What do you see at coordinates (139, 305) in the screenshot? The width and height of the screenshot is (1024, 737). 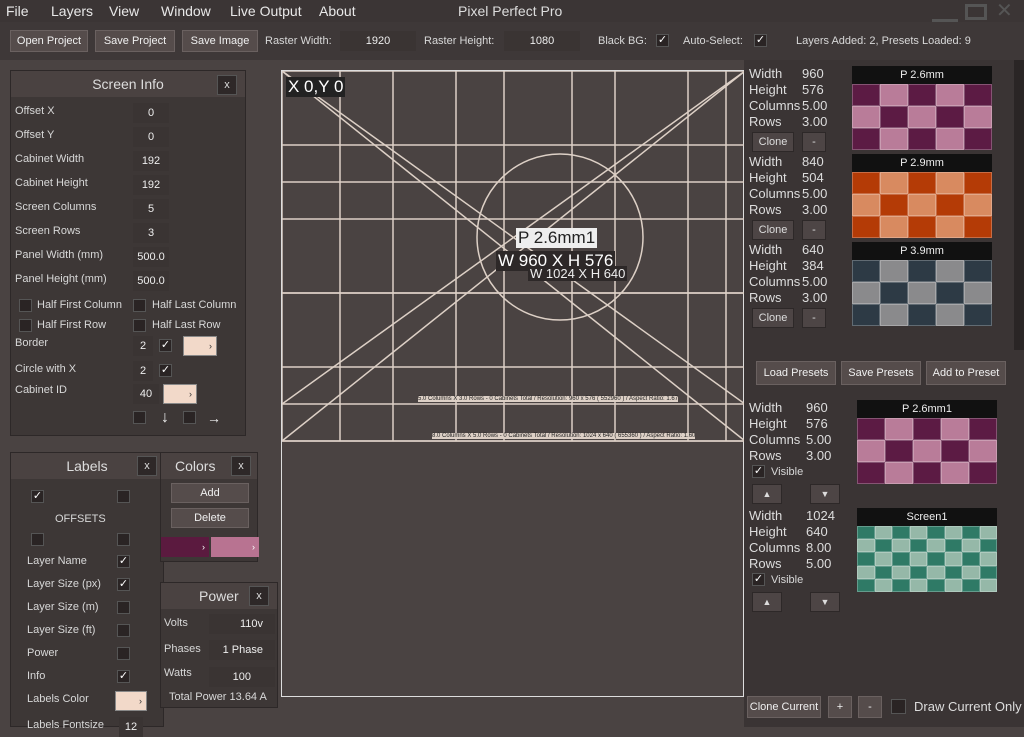 I see `half-last-column-checkbox` at bounding box center [139, 305].